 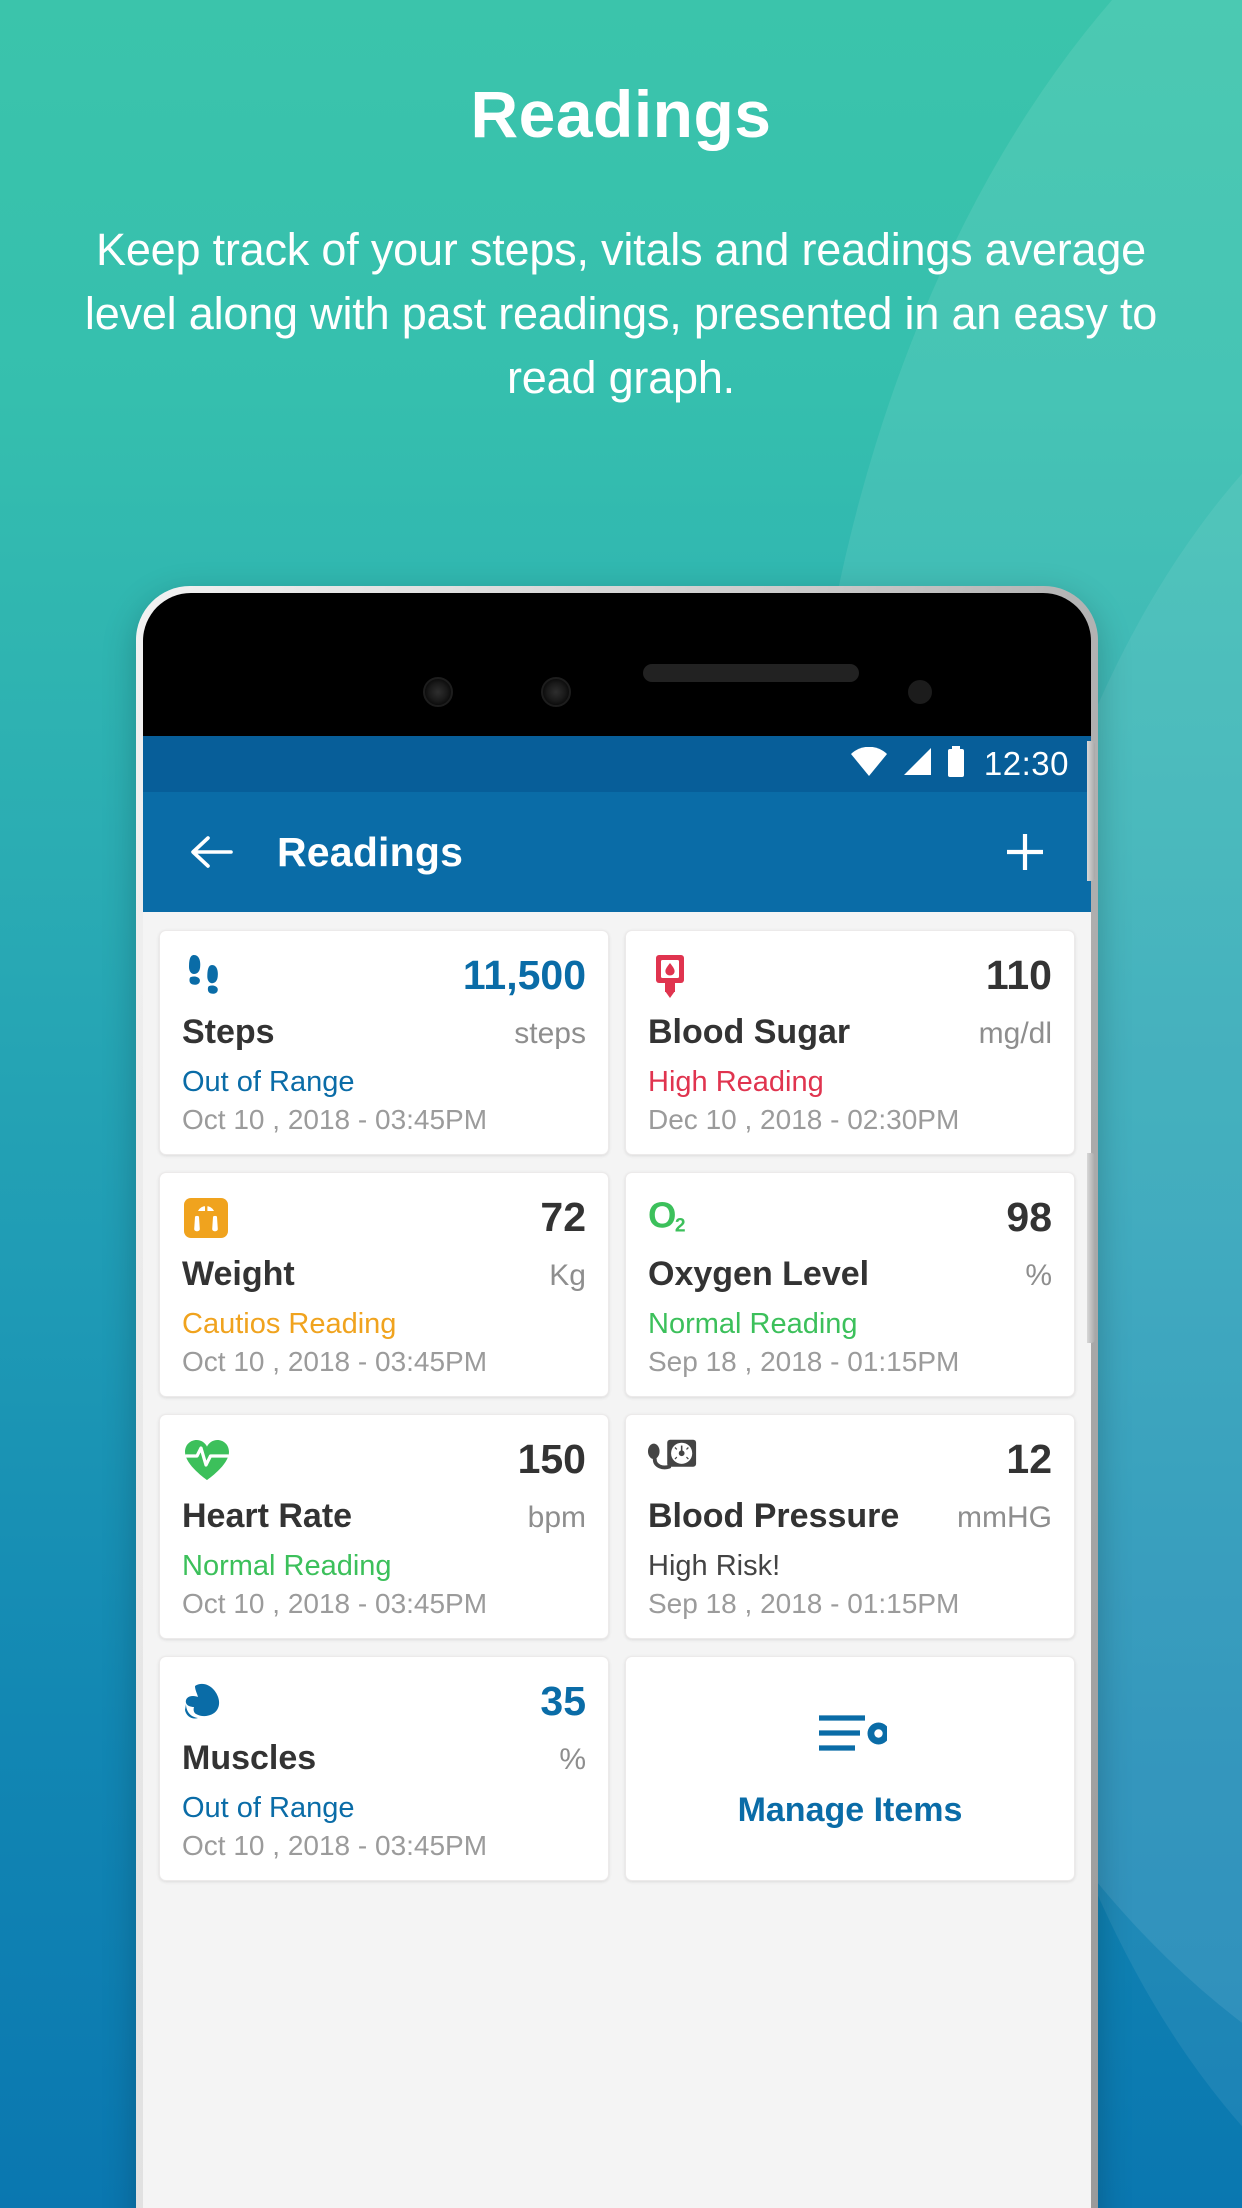 I want to click on footsteps-icon, so click(x=207, y=976).